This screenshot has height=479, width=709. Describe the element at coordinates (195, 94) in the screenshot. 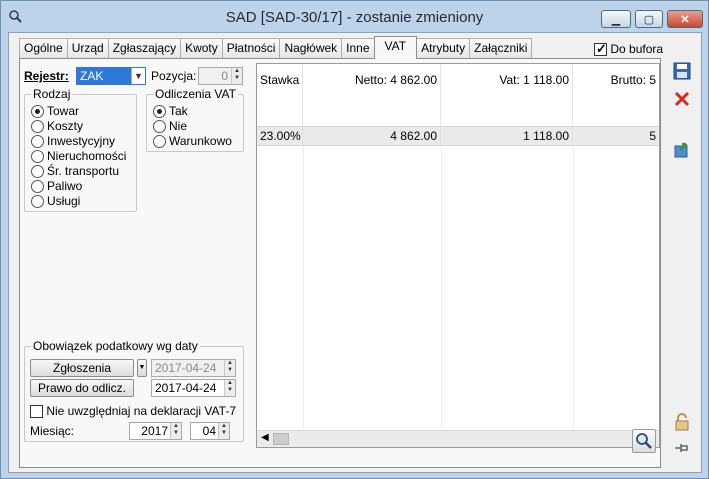

I see `odliczenia-legend: Odliczenia VAT` at that location.